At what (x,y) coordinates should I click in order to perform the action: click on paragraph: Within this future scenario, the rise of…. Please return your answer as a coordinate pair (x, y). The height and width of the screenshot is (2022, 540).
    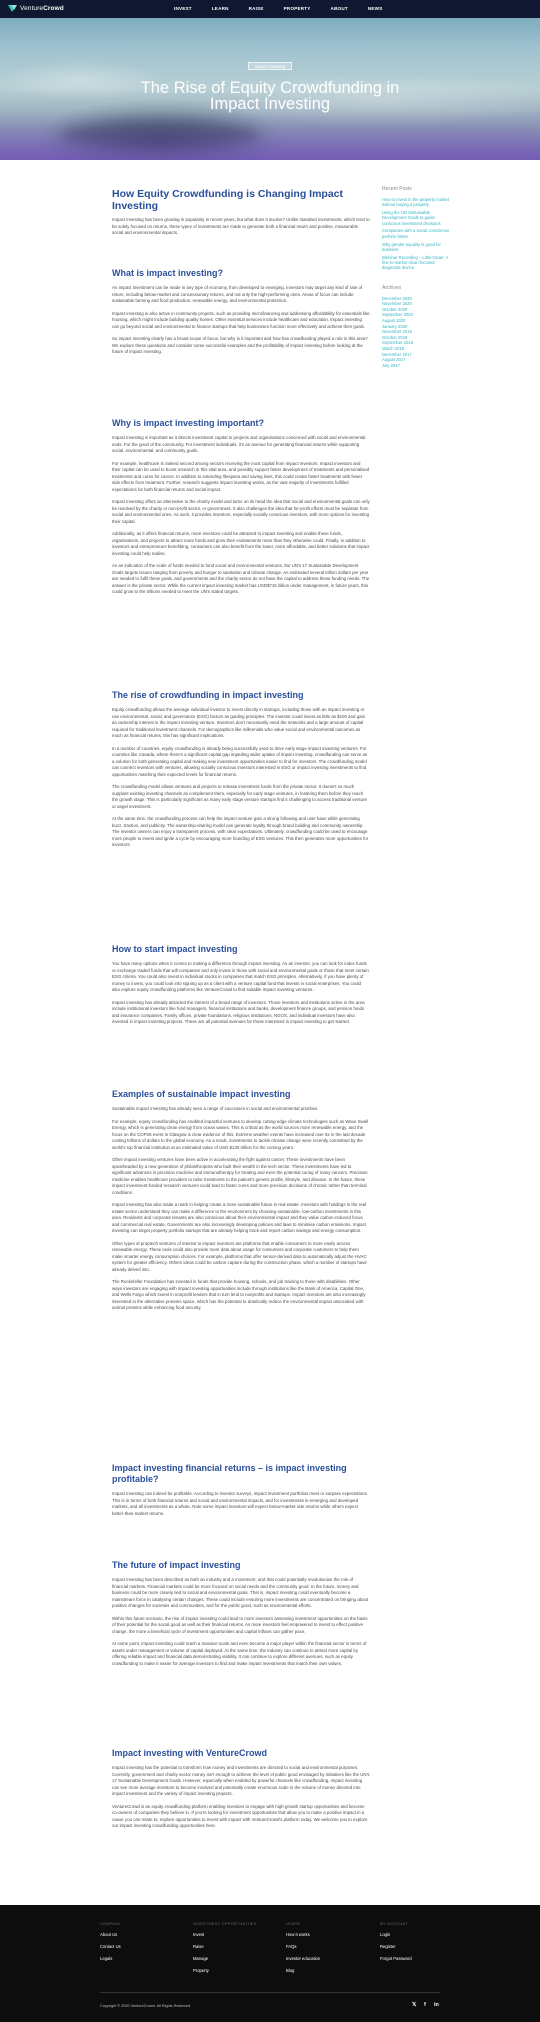
    Looking at the image, I should click on (240, 1624).